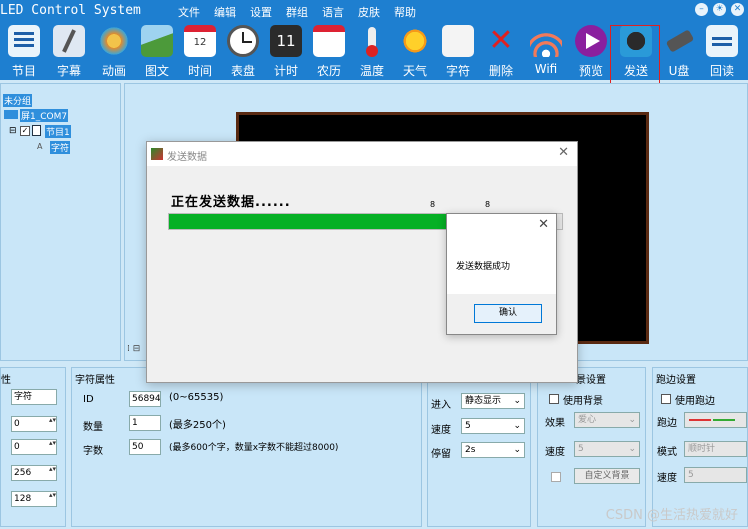  Describe the element at coordinates (187, 157) in the screenshot. I see `send-dialog-title: 发送数据` at that location.